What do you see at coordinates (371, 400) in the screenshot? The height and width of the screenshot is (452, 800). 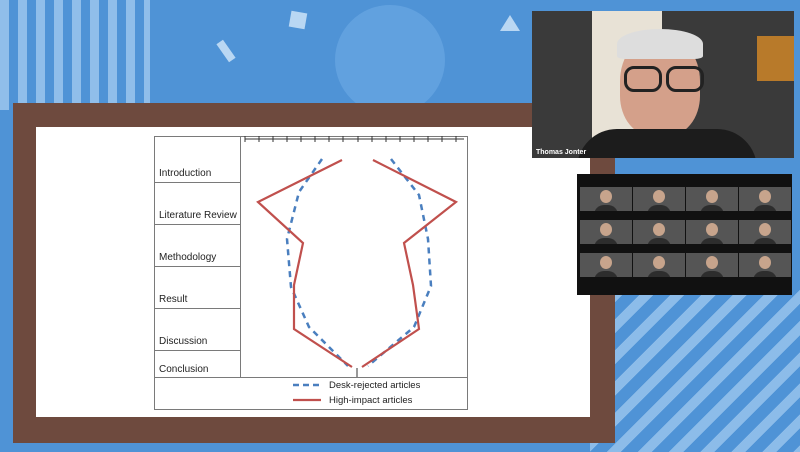 I see `legend-label-high-impact: High-impact articles` at bounding box center [371, 400].